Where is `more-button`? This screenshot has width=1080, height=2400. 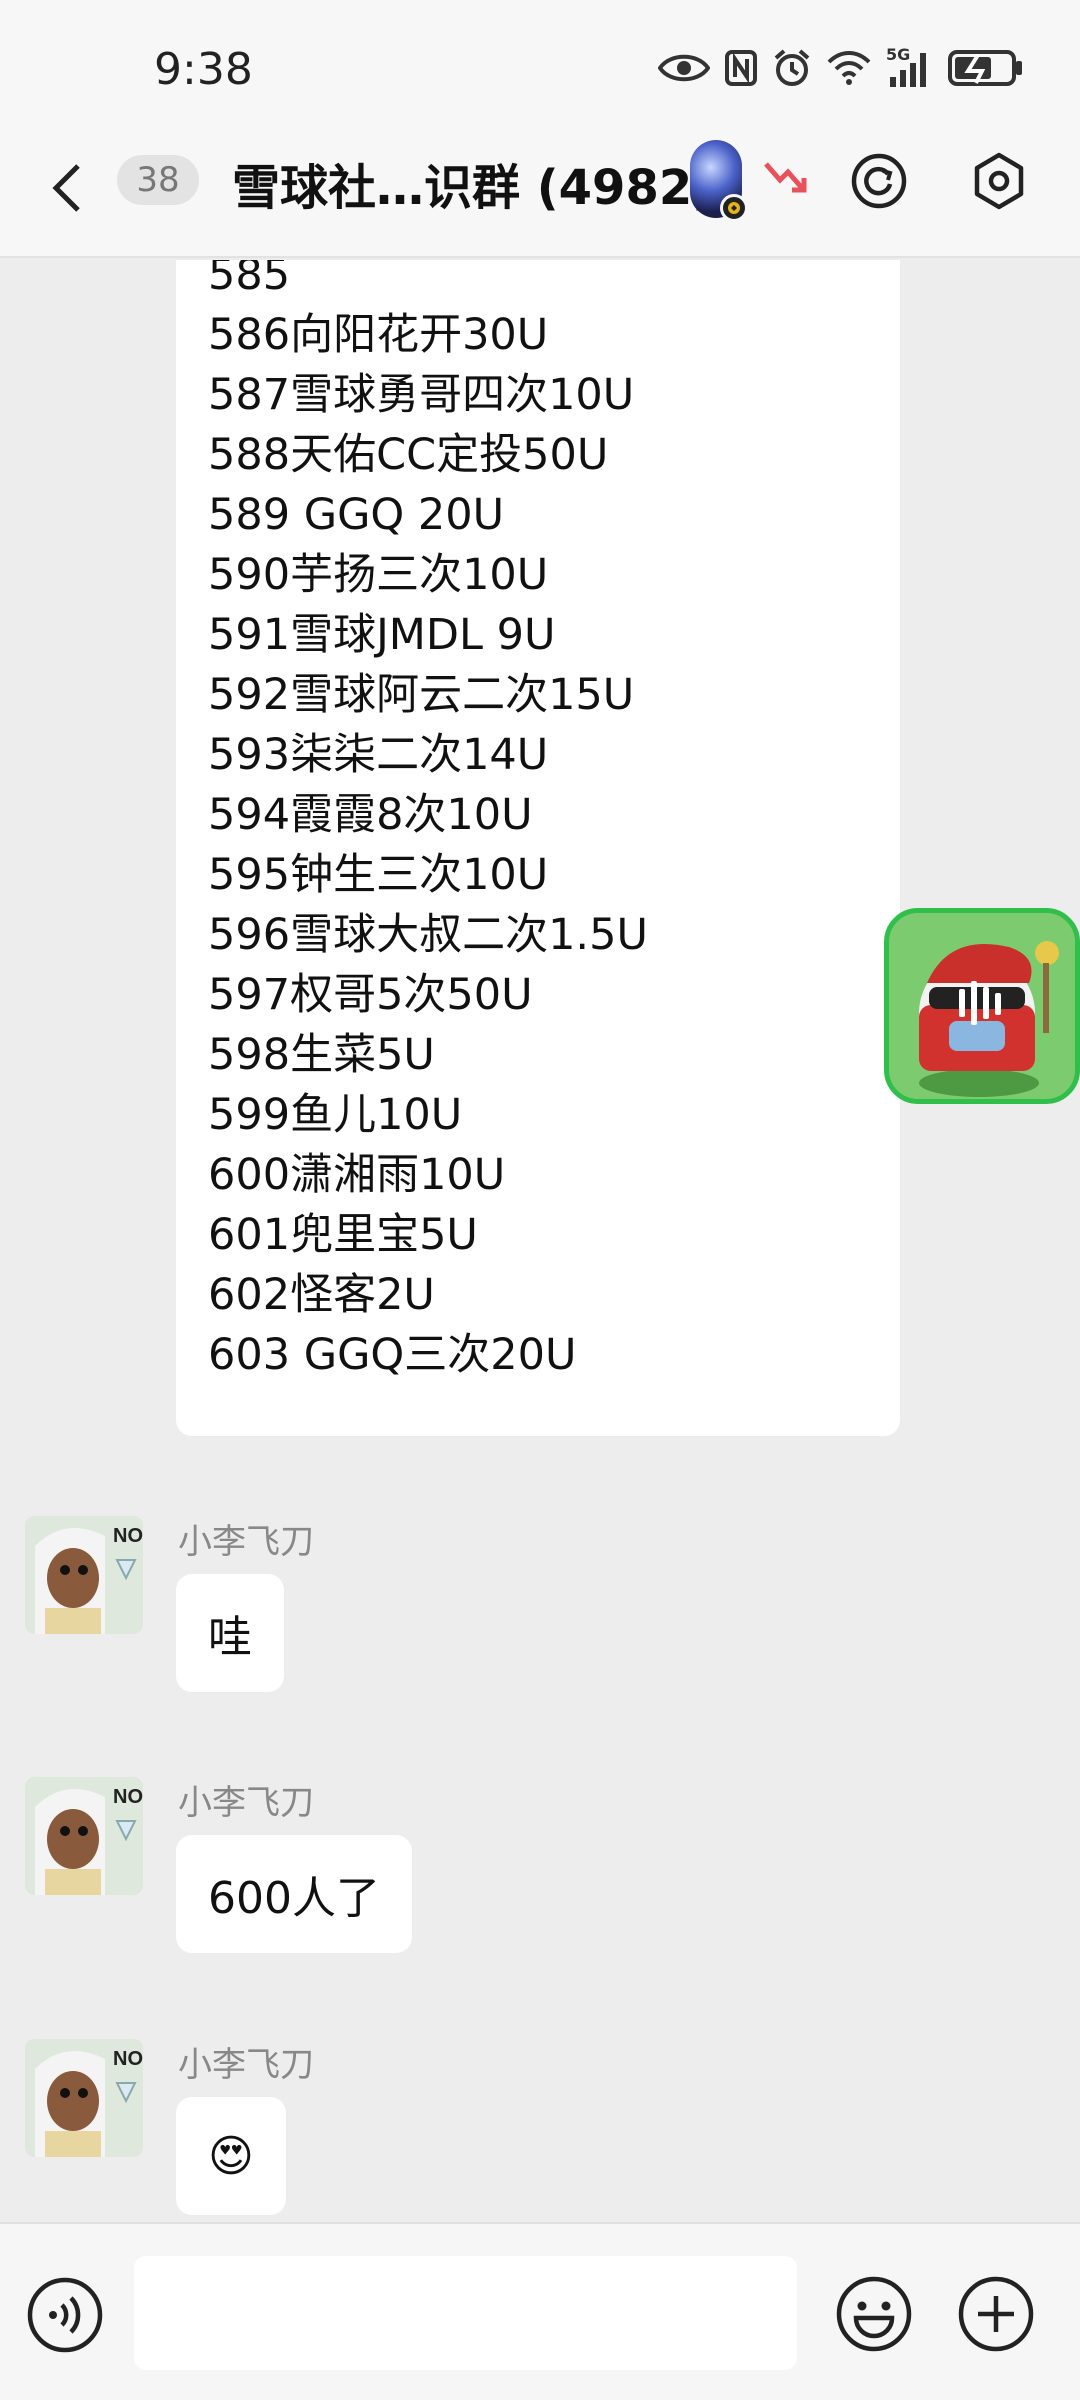
more-button is located at coordinates (996, 2314).